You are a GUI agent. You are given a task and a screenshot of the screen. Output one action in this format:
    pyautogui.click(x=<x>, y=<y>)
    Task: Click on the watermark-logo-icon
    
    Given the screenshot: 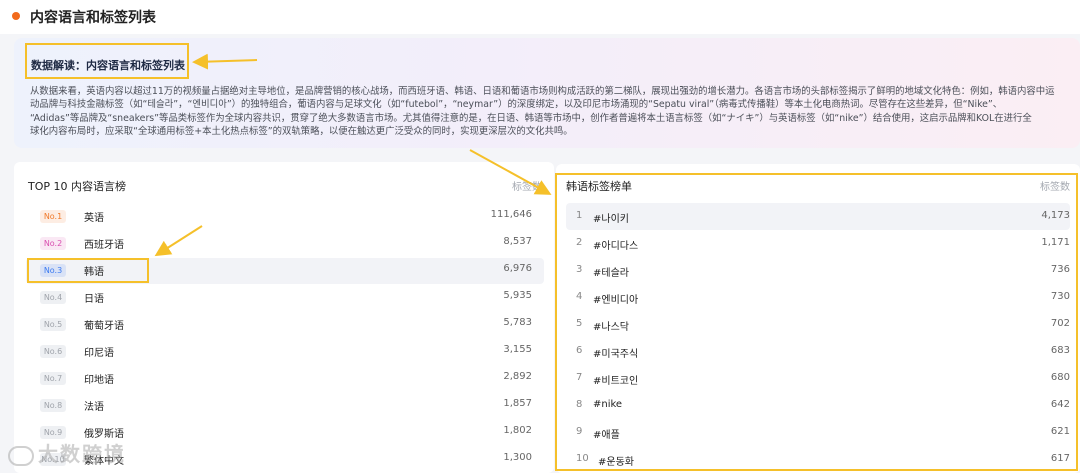 What is the action you would take?
    pyautogui.click(x=21, y=455)
    